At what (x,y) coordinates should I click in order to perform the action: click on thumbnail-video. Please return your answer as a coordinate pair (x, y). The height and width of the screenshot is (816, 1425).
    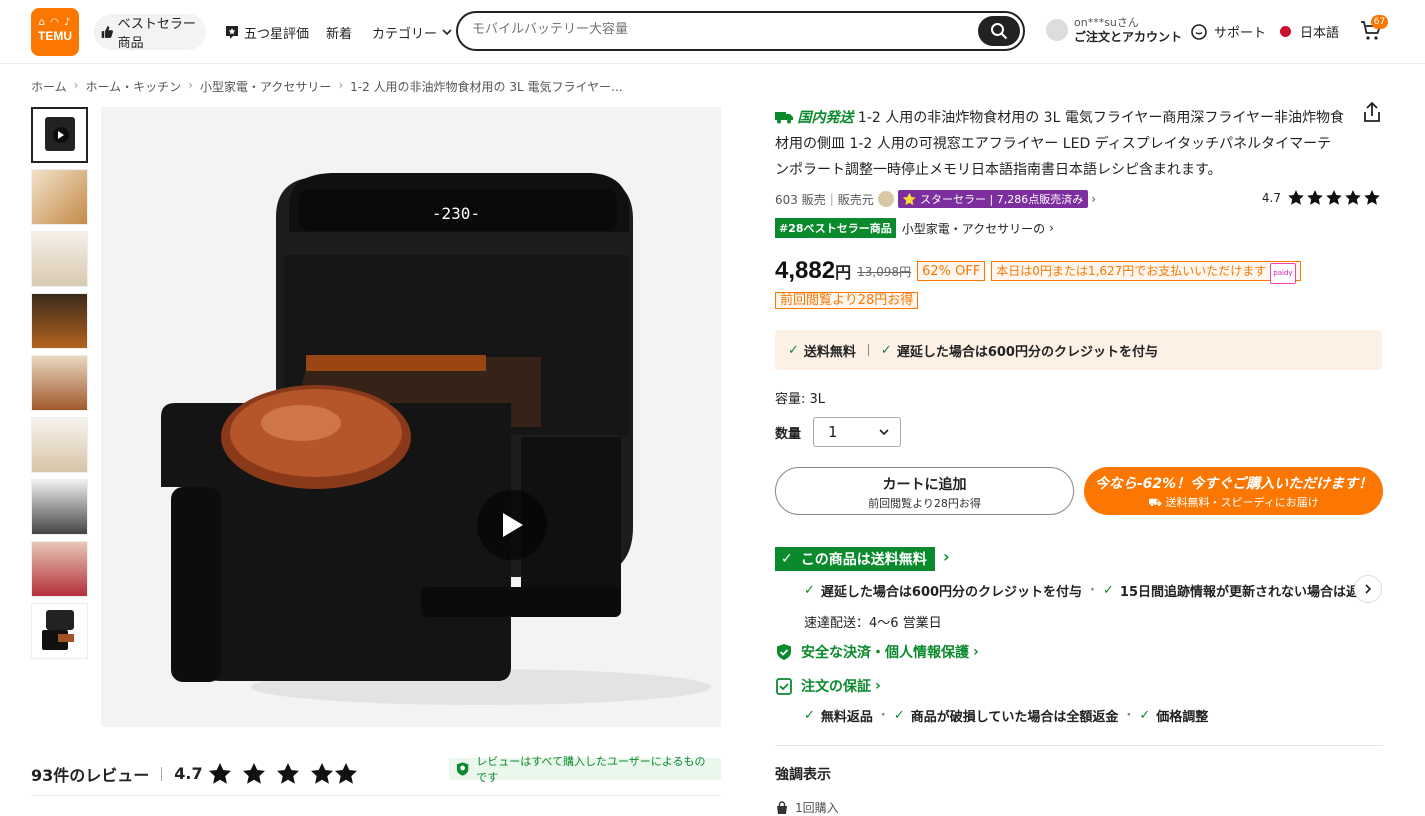
    Looking at the image, I should click on (59, 135).